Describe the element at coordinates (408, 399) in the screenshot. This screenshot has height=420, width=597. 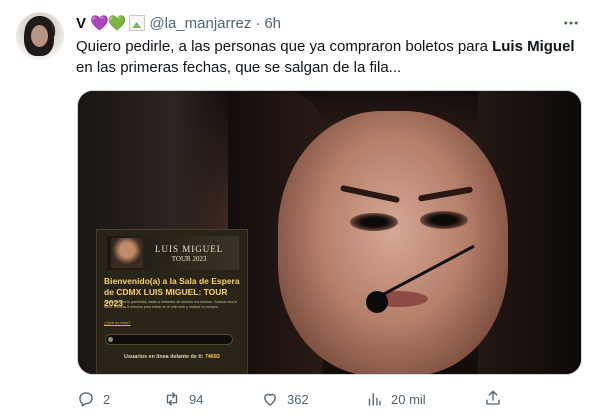
I see `views-count: 20 mil` at that location.